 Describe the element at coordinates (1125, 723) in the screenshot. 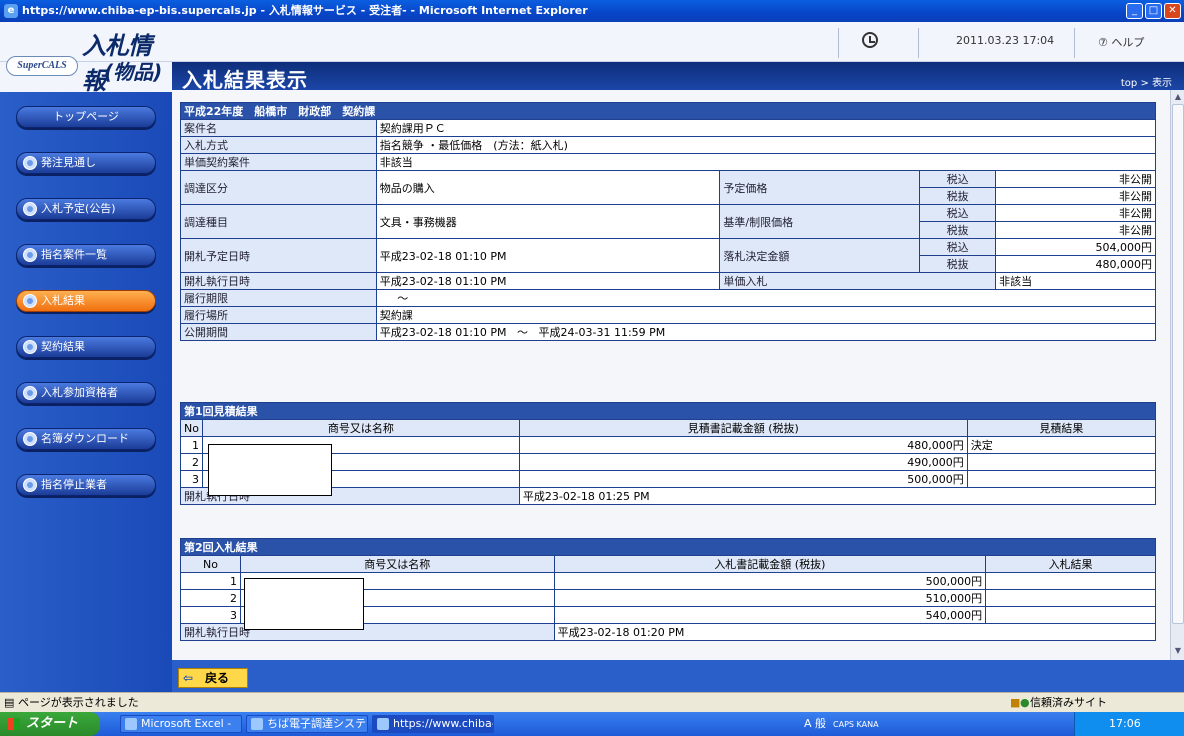

I see `tray-clock: 17:06` at that location.